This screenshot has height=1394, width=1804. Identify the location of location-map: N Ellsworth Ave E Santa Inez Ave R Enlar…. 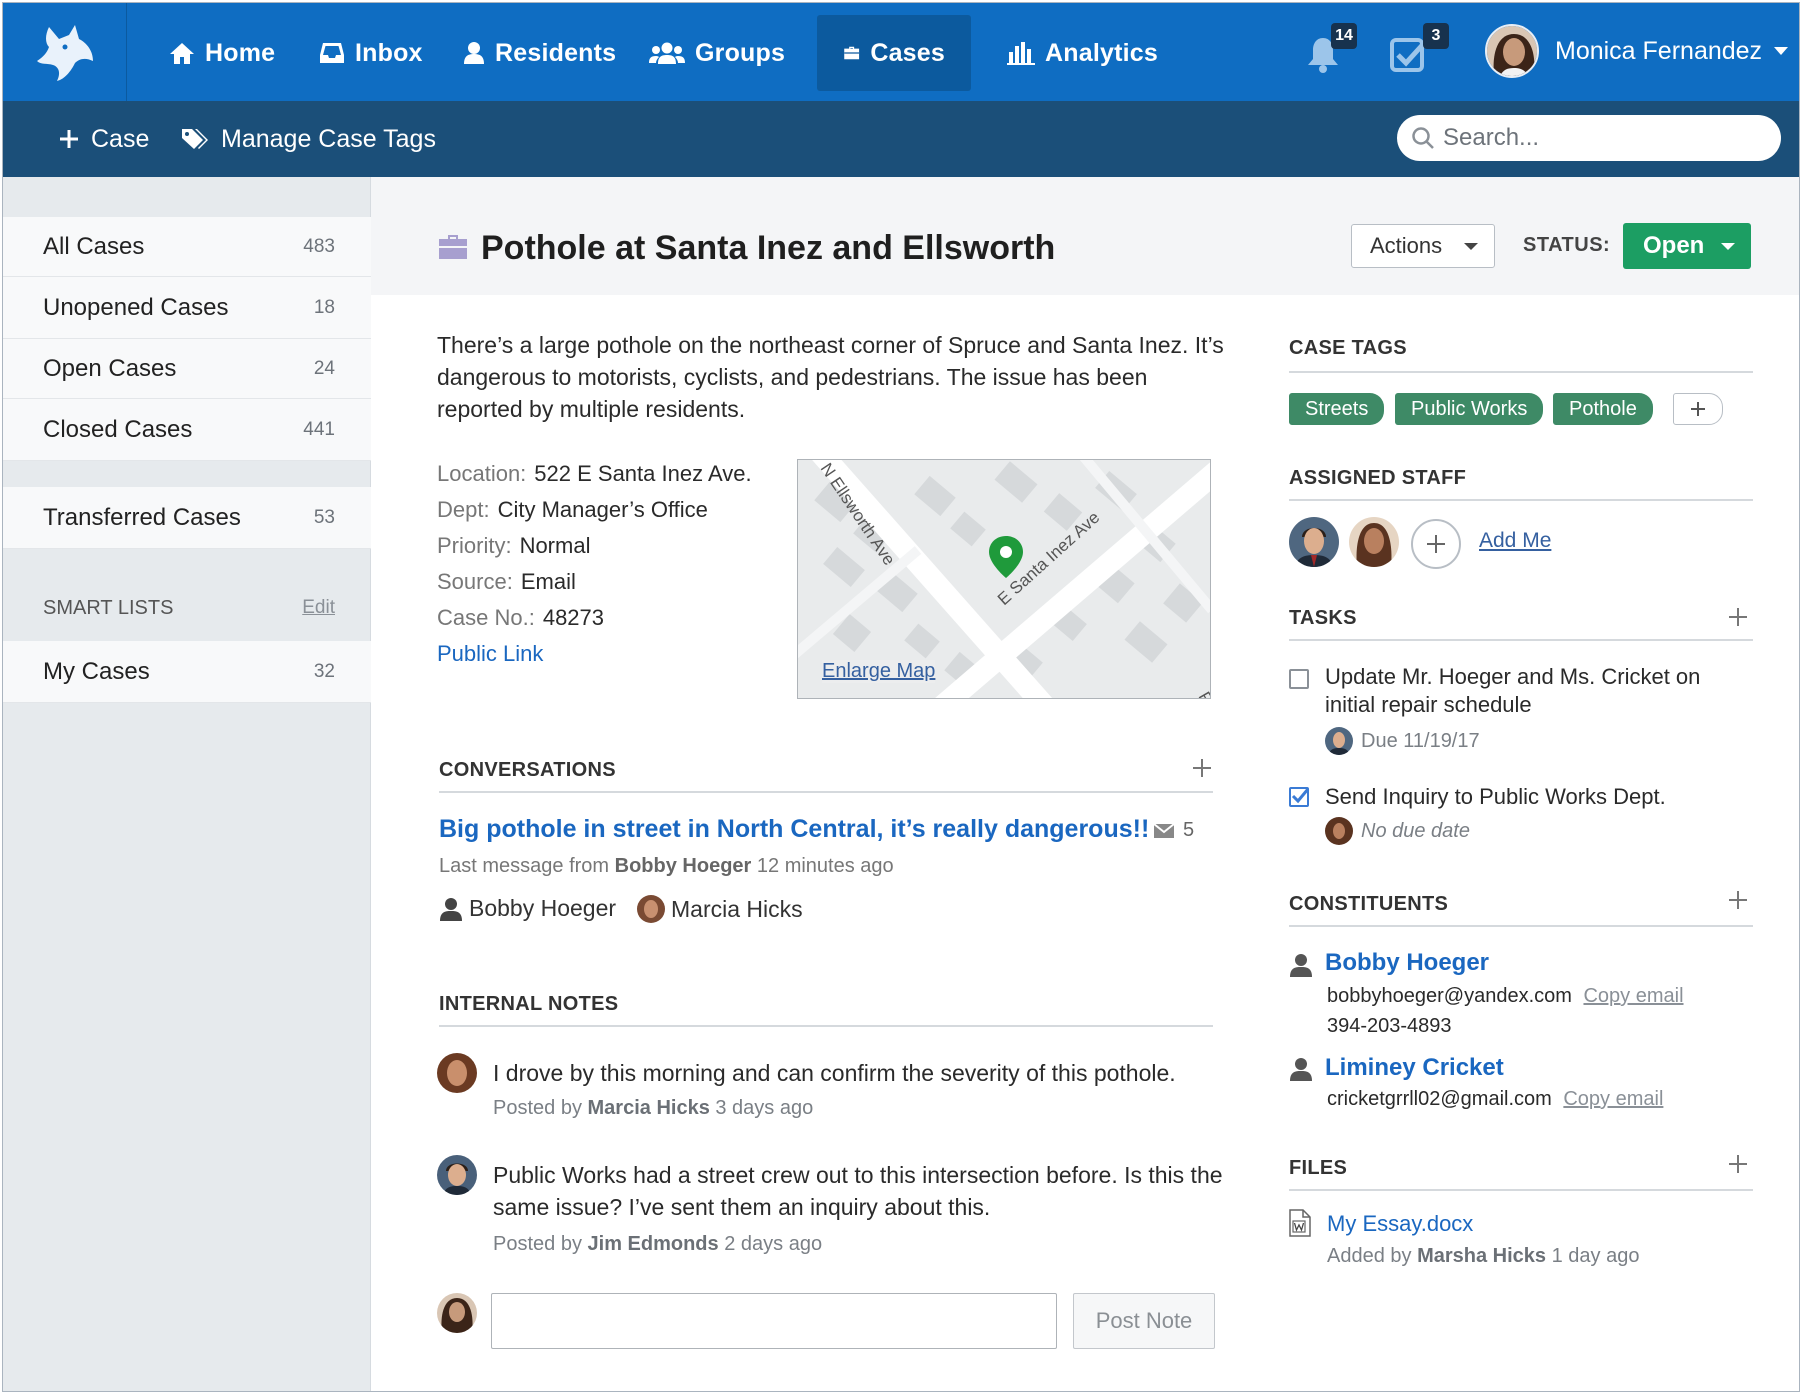
(1004, 579).